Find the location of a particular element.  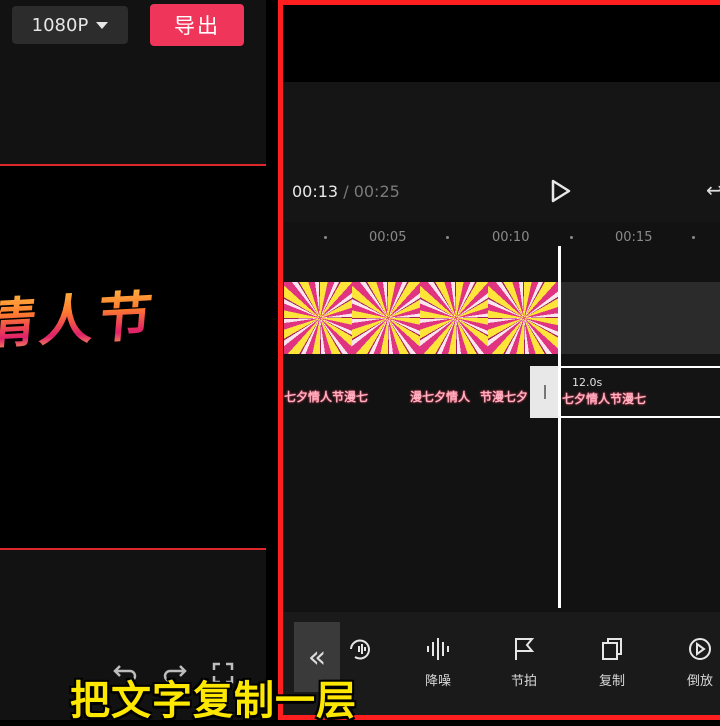

noise-reduce-icon is located at coordinates (438, 649).